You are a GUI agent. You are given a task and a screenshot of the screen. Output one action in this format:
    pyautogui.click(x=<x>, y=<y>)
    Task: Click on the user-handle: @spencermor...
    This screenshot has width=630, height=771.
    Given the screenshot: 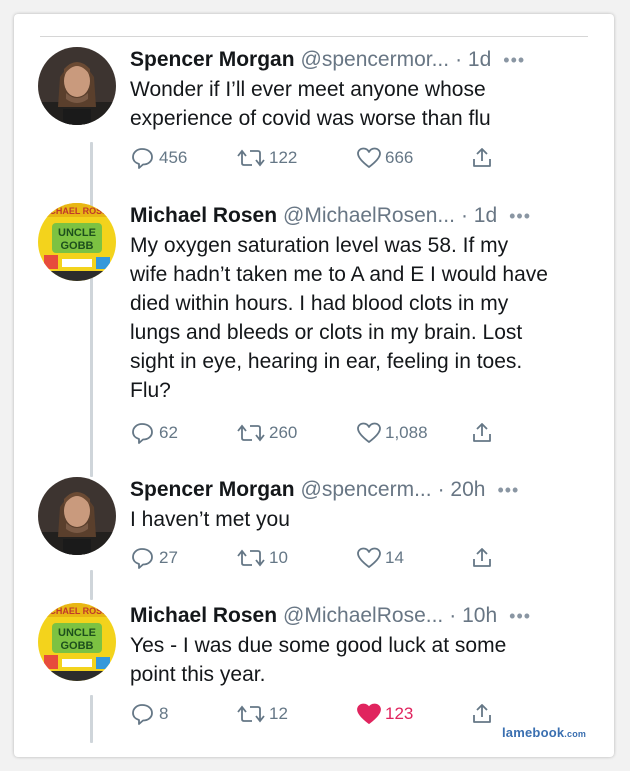 What is the action you would take?
    pyautogui.click(x=375, y=60)
    